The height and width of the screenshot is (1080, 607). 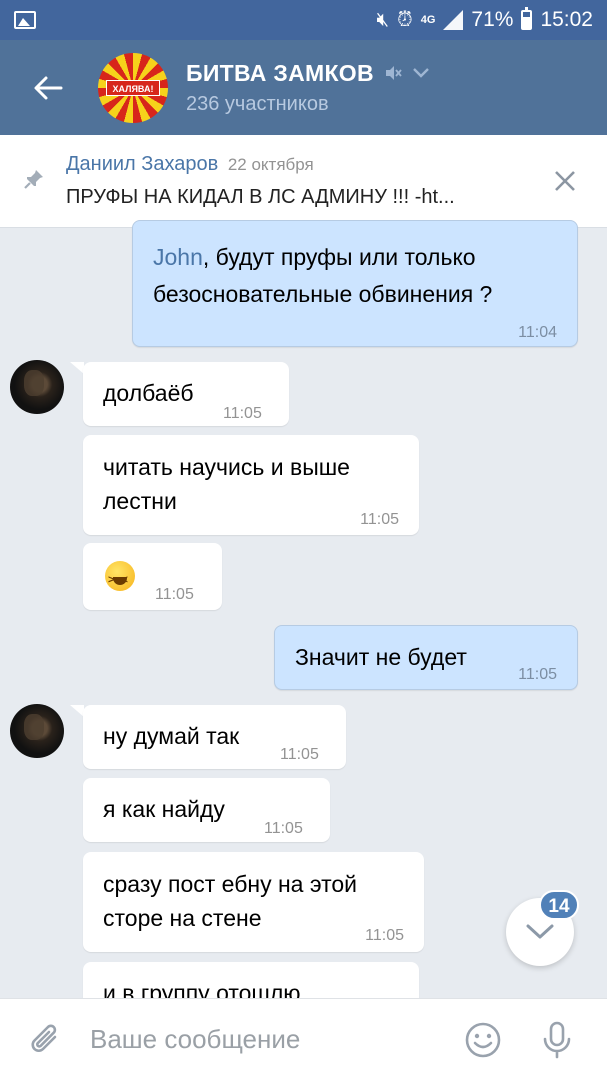 What do you see at coordinates (120, 579) in the screenshot?
I see `laughing-emoji-icon` at bounding box center [120, 579].